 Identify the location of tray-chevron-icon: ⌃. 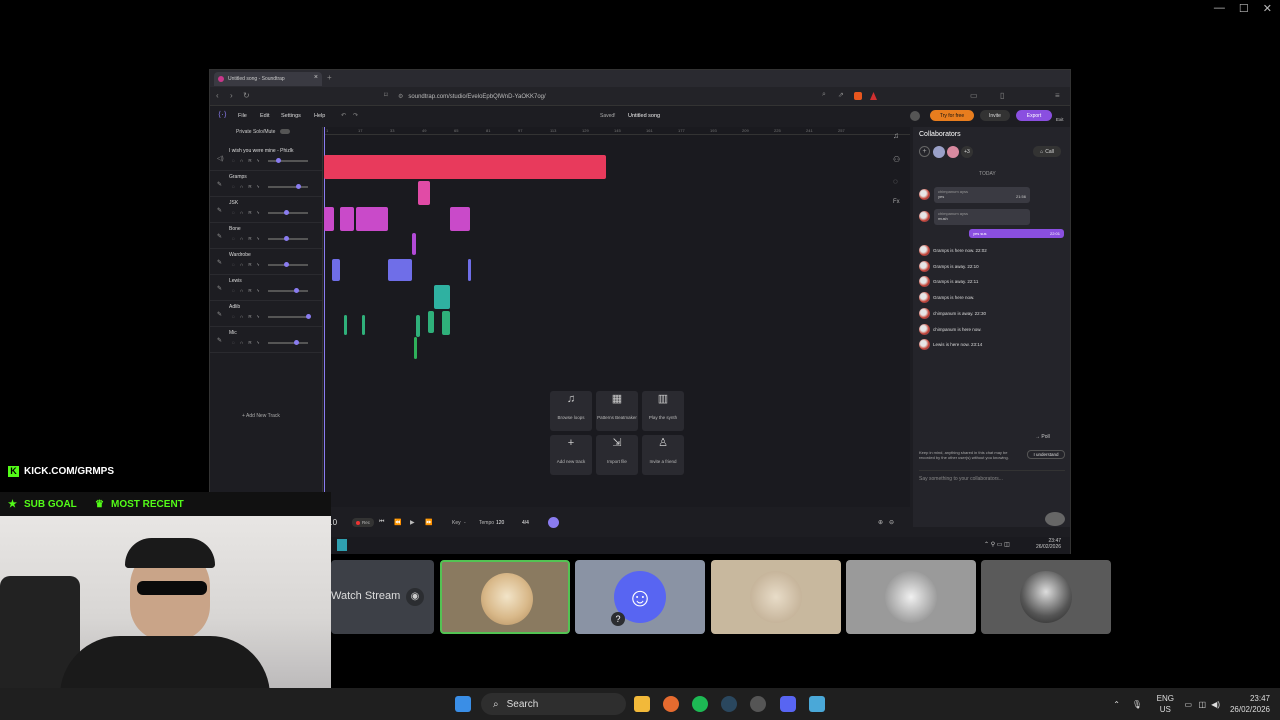
(1116, 704).